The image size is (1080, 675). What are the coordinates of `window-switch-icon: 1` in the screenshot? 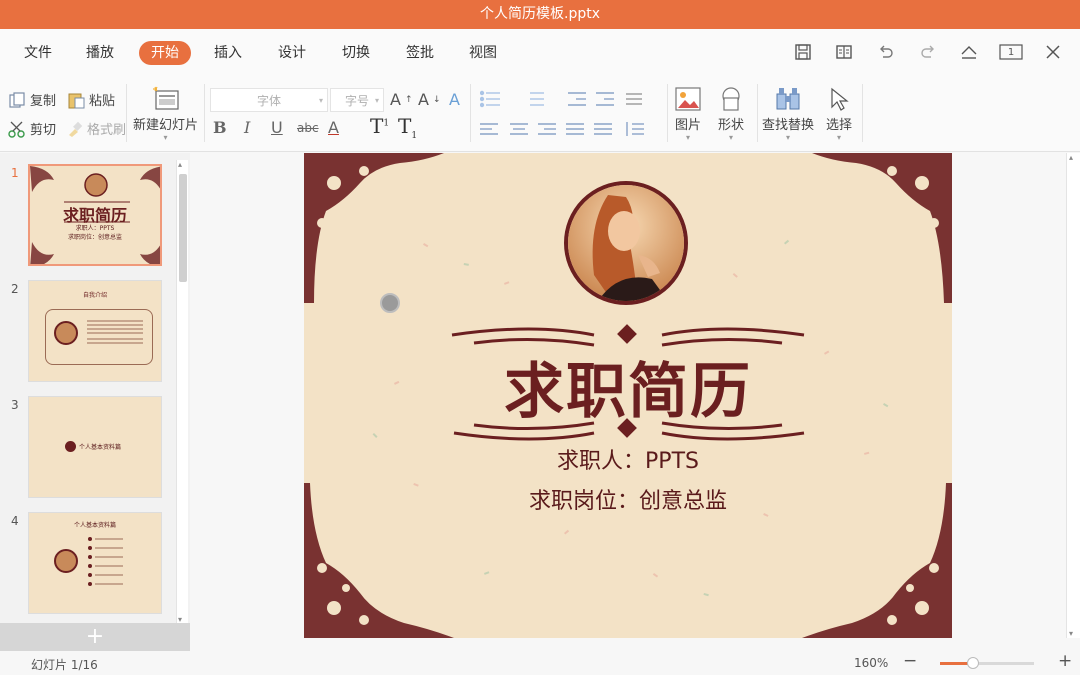 It's located at (1011, 52).